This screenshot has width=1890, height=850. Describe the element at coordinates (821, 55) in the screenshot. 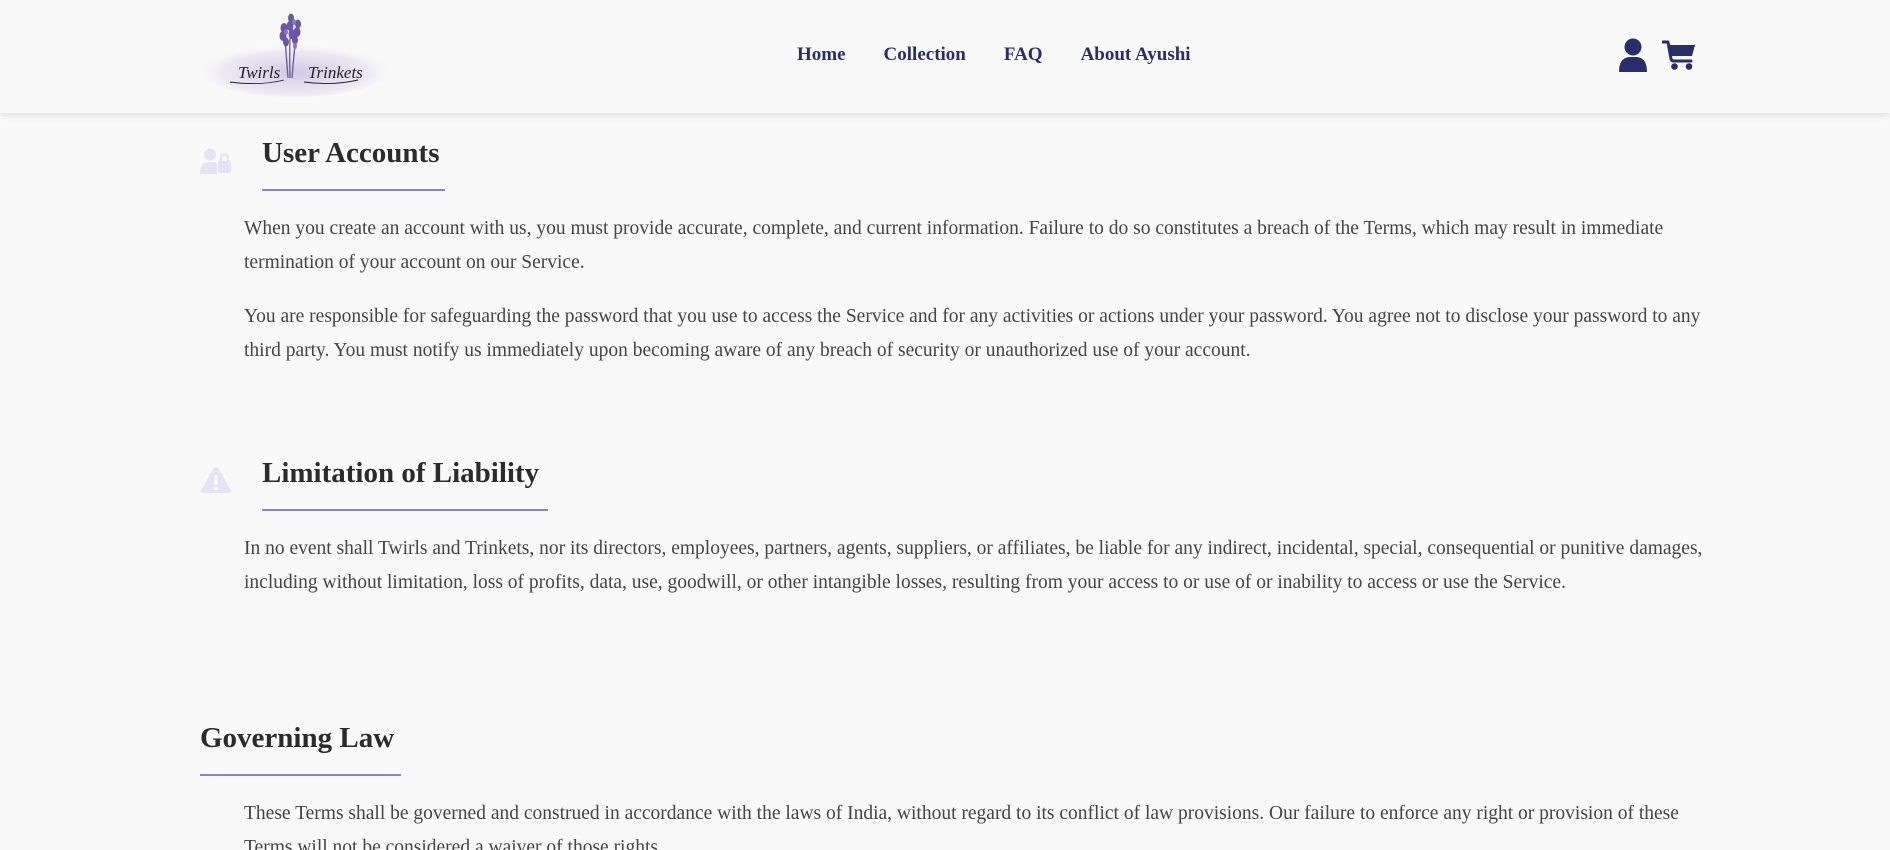

I see `nav-home: Home` at that location.